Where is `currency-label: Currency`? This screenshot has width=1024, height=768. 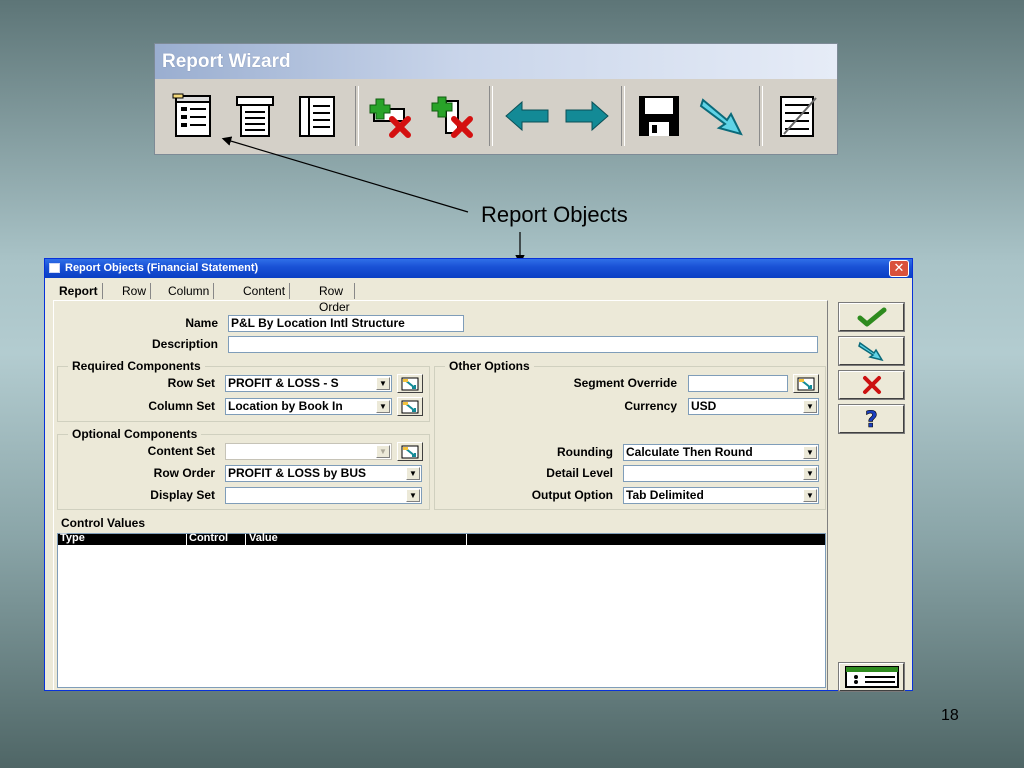
currency-label: Currency is located at coordinates (650, 406).